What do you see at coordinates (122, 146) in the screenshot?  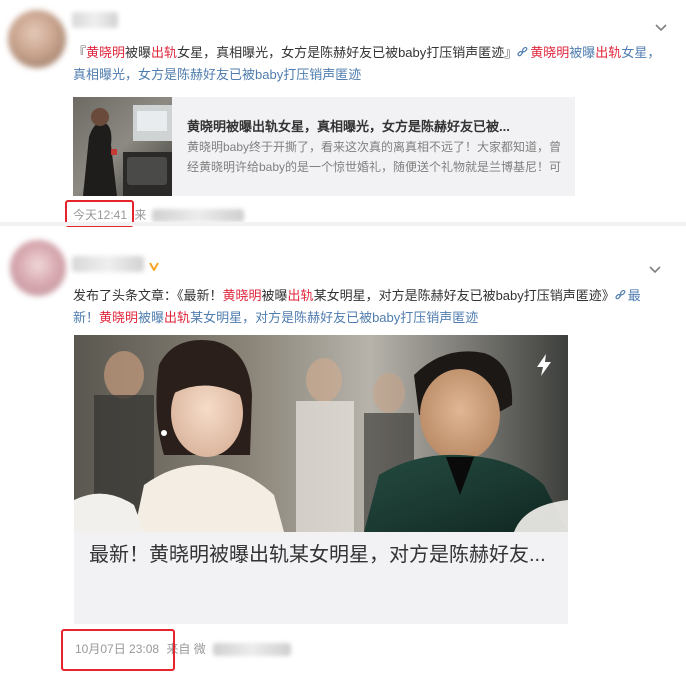 I see `card-thumbnail` at bounding box center [122, 146].